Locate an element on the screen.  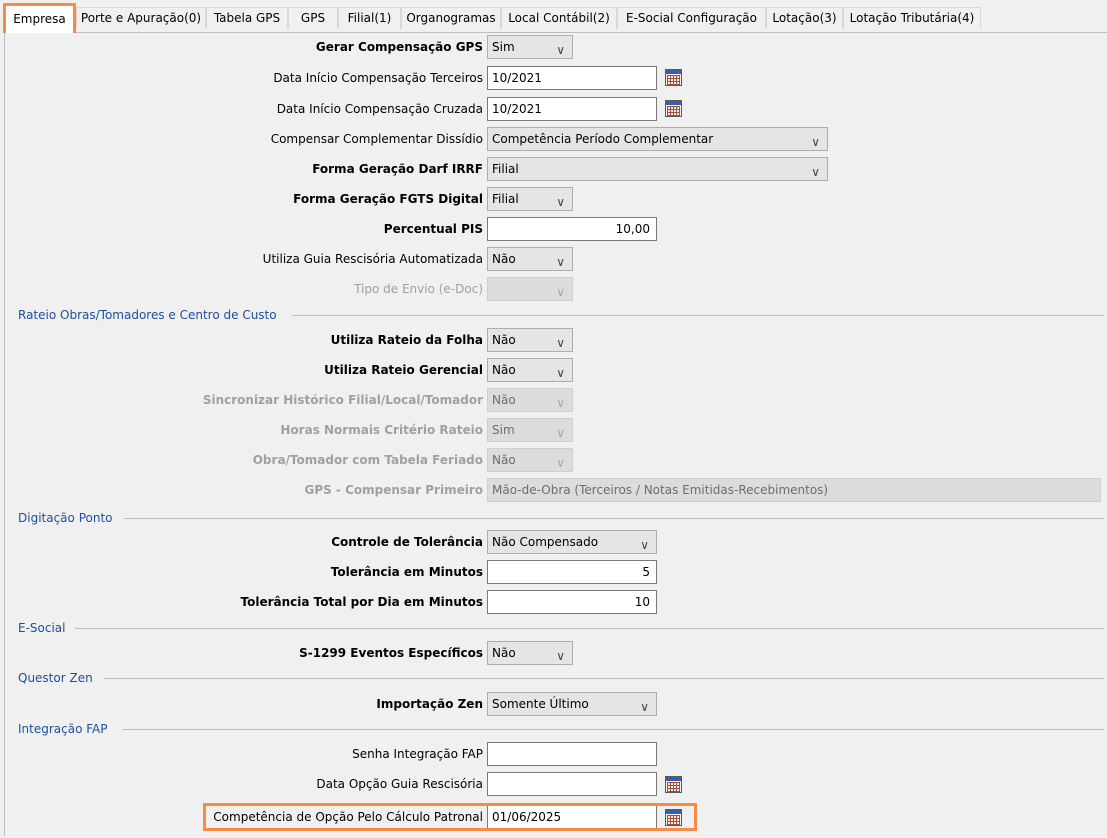
section-ponto-divider is located at coordinates (614, 518).